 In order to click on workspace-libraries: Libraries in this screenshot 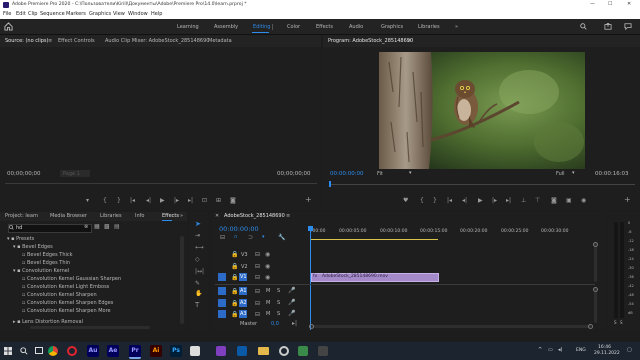, I will do `click(429, 27)`.